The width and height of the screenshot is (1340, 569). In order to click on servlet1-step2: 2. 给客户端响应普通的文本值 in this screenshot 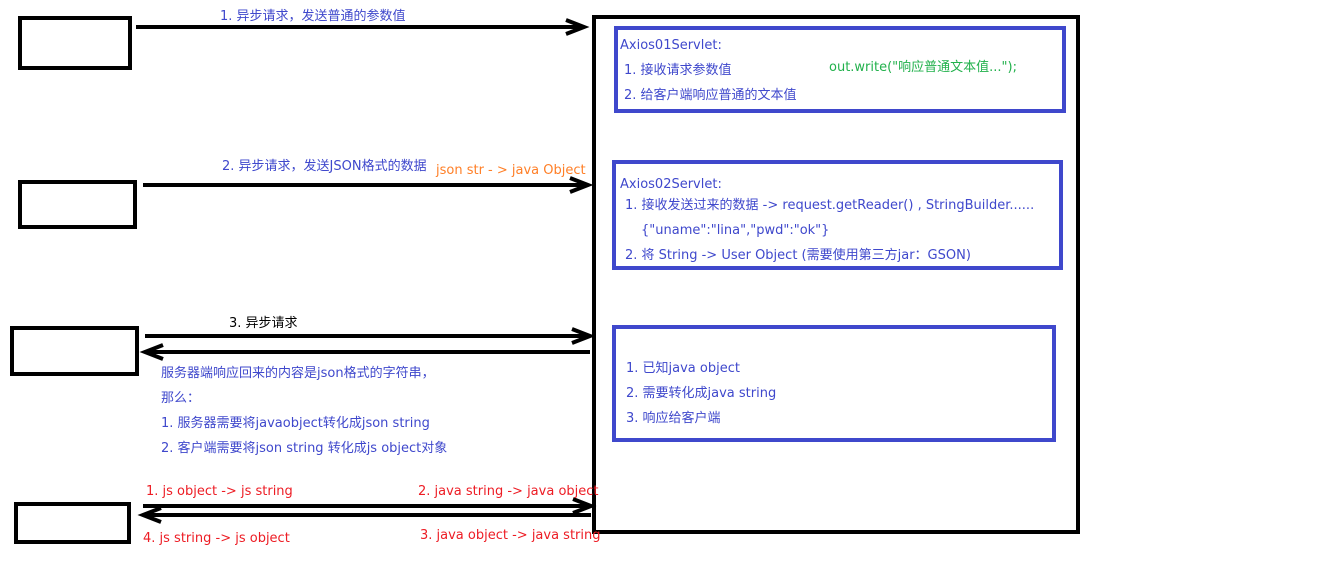, I will do `click(710, 95)`.